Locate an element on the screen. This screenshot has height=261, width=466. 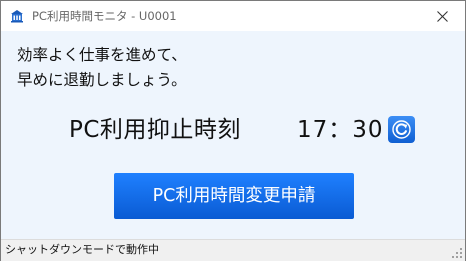
status-bar: シャットダウンモードで動作中 is located at coordinates (233, 250).